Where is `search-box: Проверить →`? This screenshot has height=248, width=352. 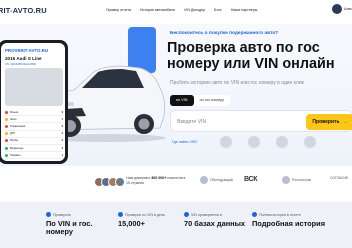
search-box: Проверить → is located at coordinates (261, 121).